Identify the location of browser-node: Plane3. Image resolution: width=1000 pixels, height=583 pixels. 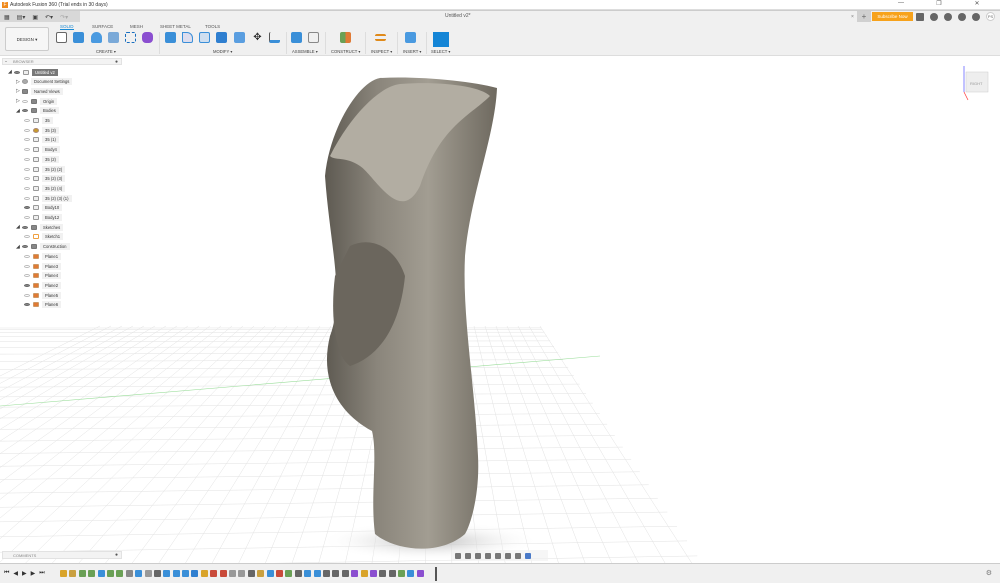
(43, 266).